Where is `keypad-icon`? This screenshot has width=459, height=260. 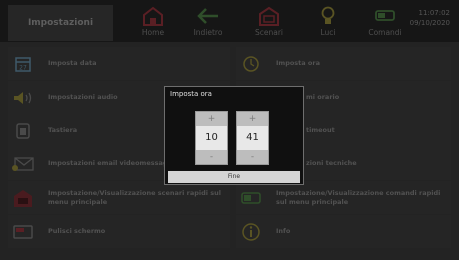 keypad-icon is located at coordinates (23, 130).